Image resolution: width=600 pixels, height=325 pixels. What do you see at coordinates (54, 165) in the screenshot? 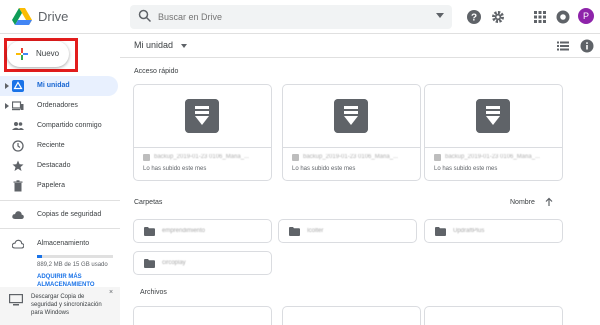
I see `sidebar-item-label: Destacado` at bounding box center [54, 165].